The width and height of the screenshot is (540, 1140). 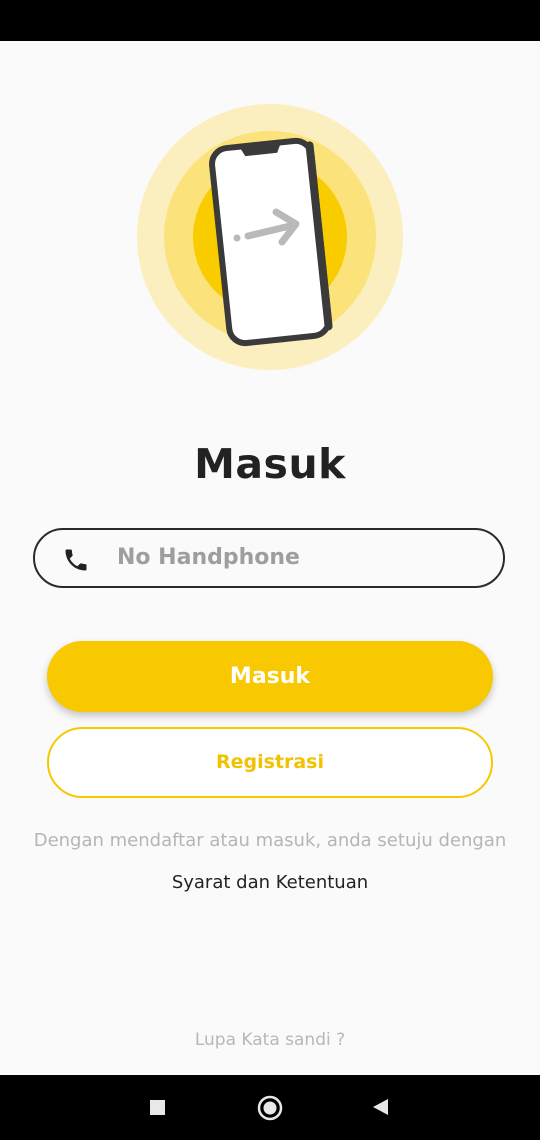 I want to click on system-navigation-bar, so click(x=270, y=1107).